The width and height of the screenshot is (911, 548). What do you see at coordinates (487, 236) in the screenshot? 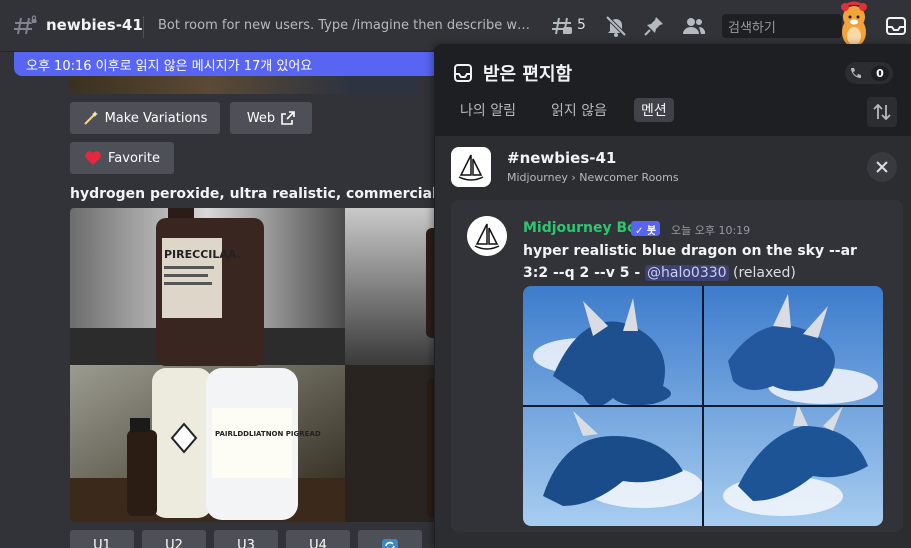
I see `bot-avatar` at bounding box center [487, 236].